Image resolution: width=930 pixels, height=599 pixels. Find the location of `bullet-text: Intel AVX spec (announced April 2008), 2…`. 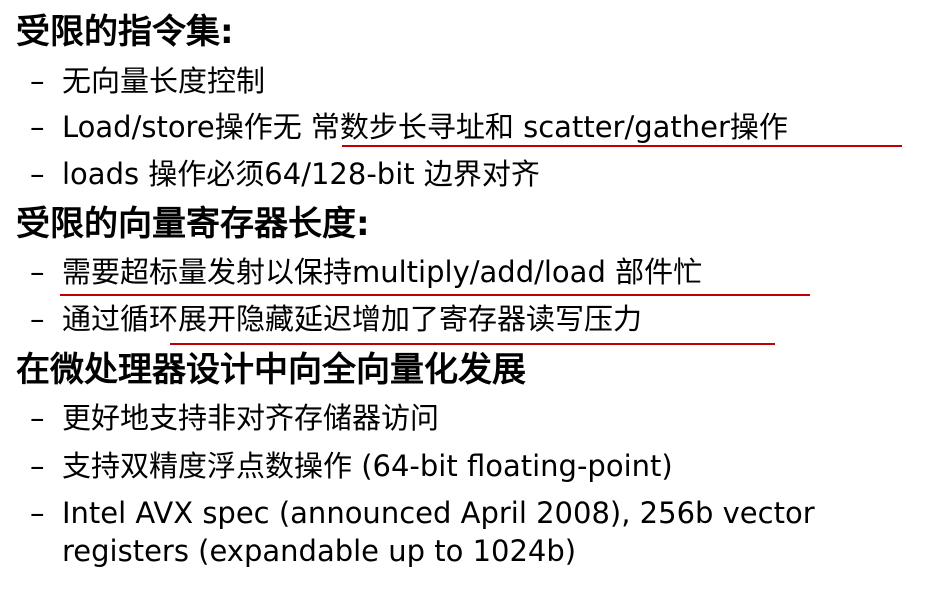

bullet-text: Intel AVX spec (announced April 2008), 2… is located at coordinates (438, 532).